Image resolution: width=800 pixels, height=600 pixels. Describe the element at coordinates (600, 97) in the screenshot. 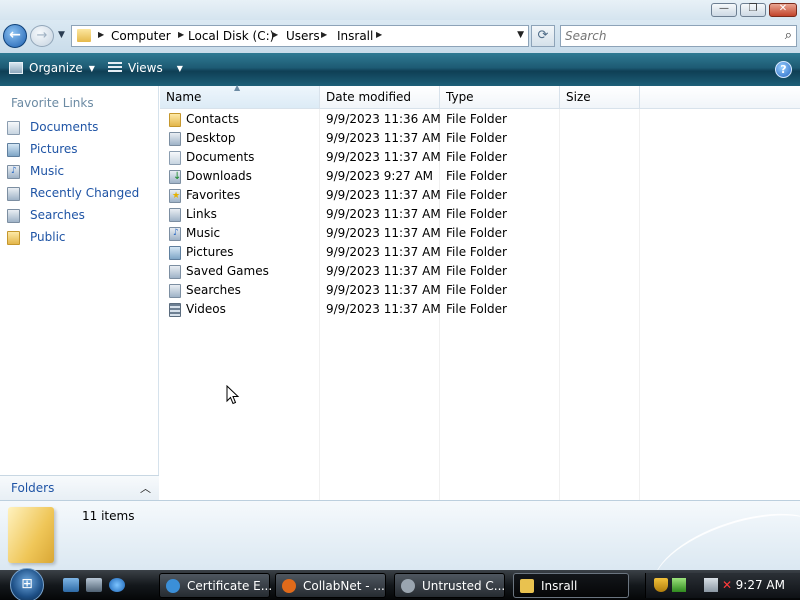

I see `column-header-size: Size` at that location.